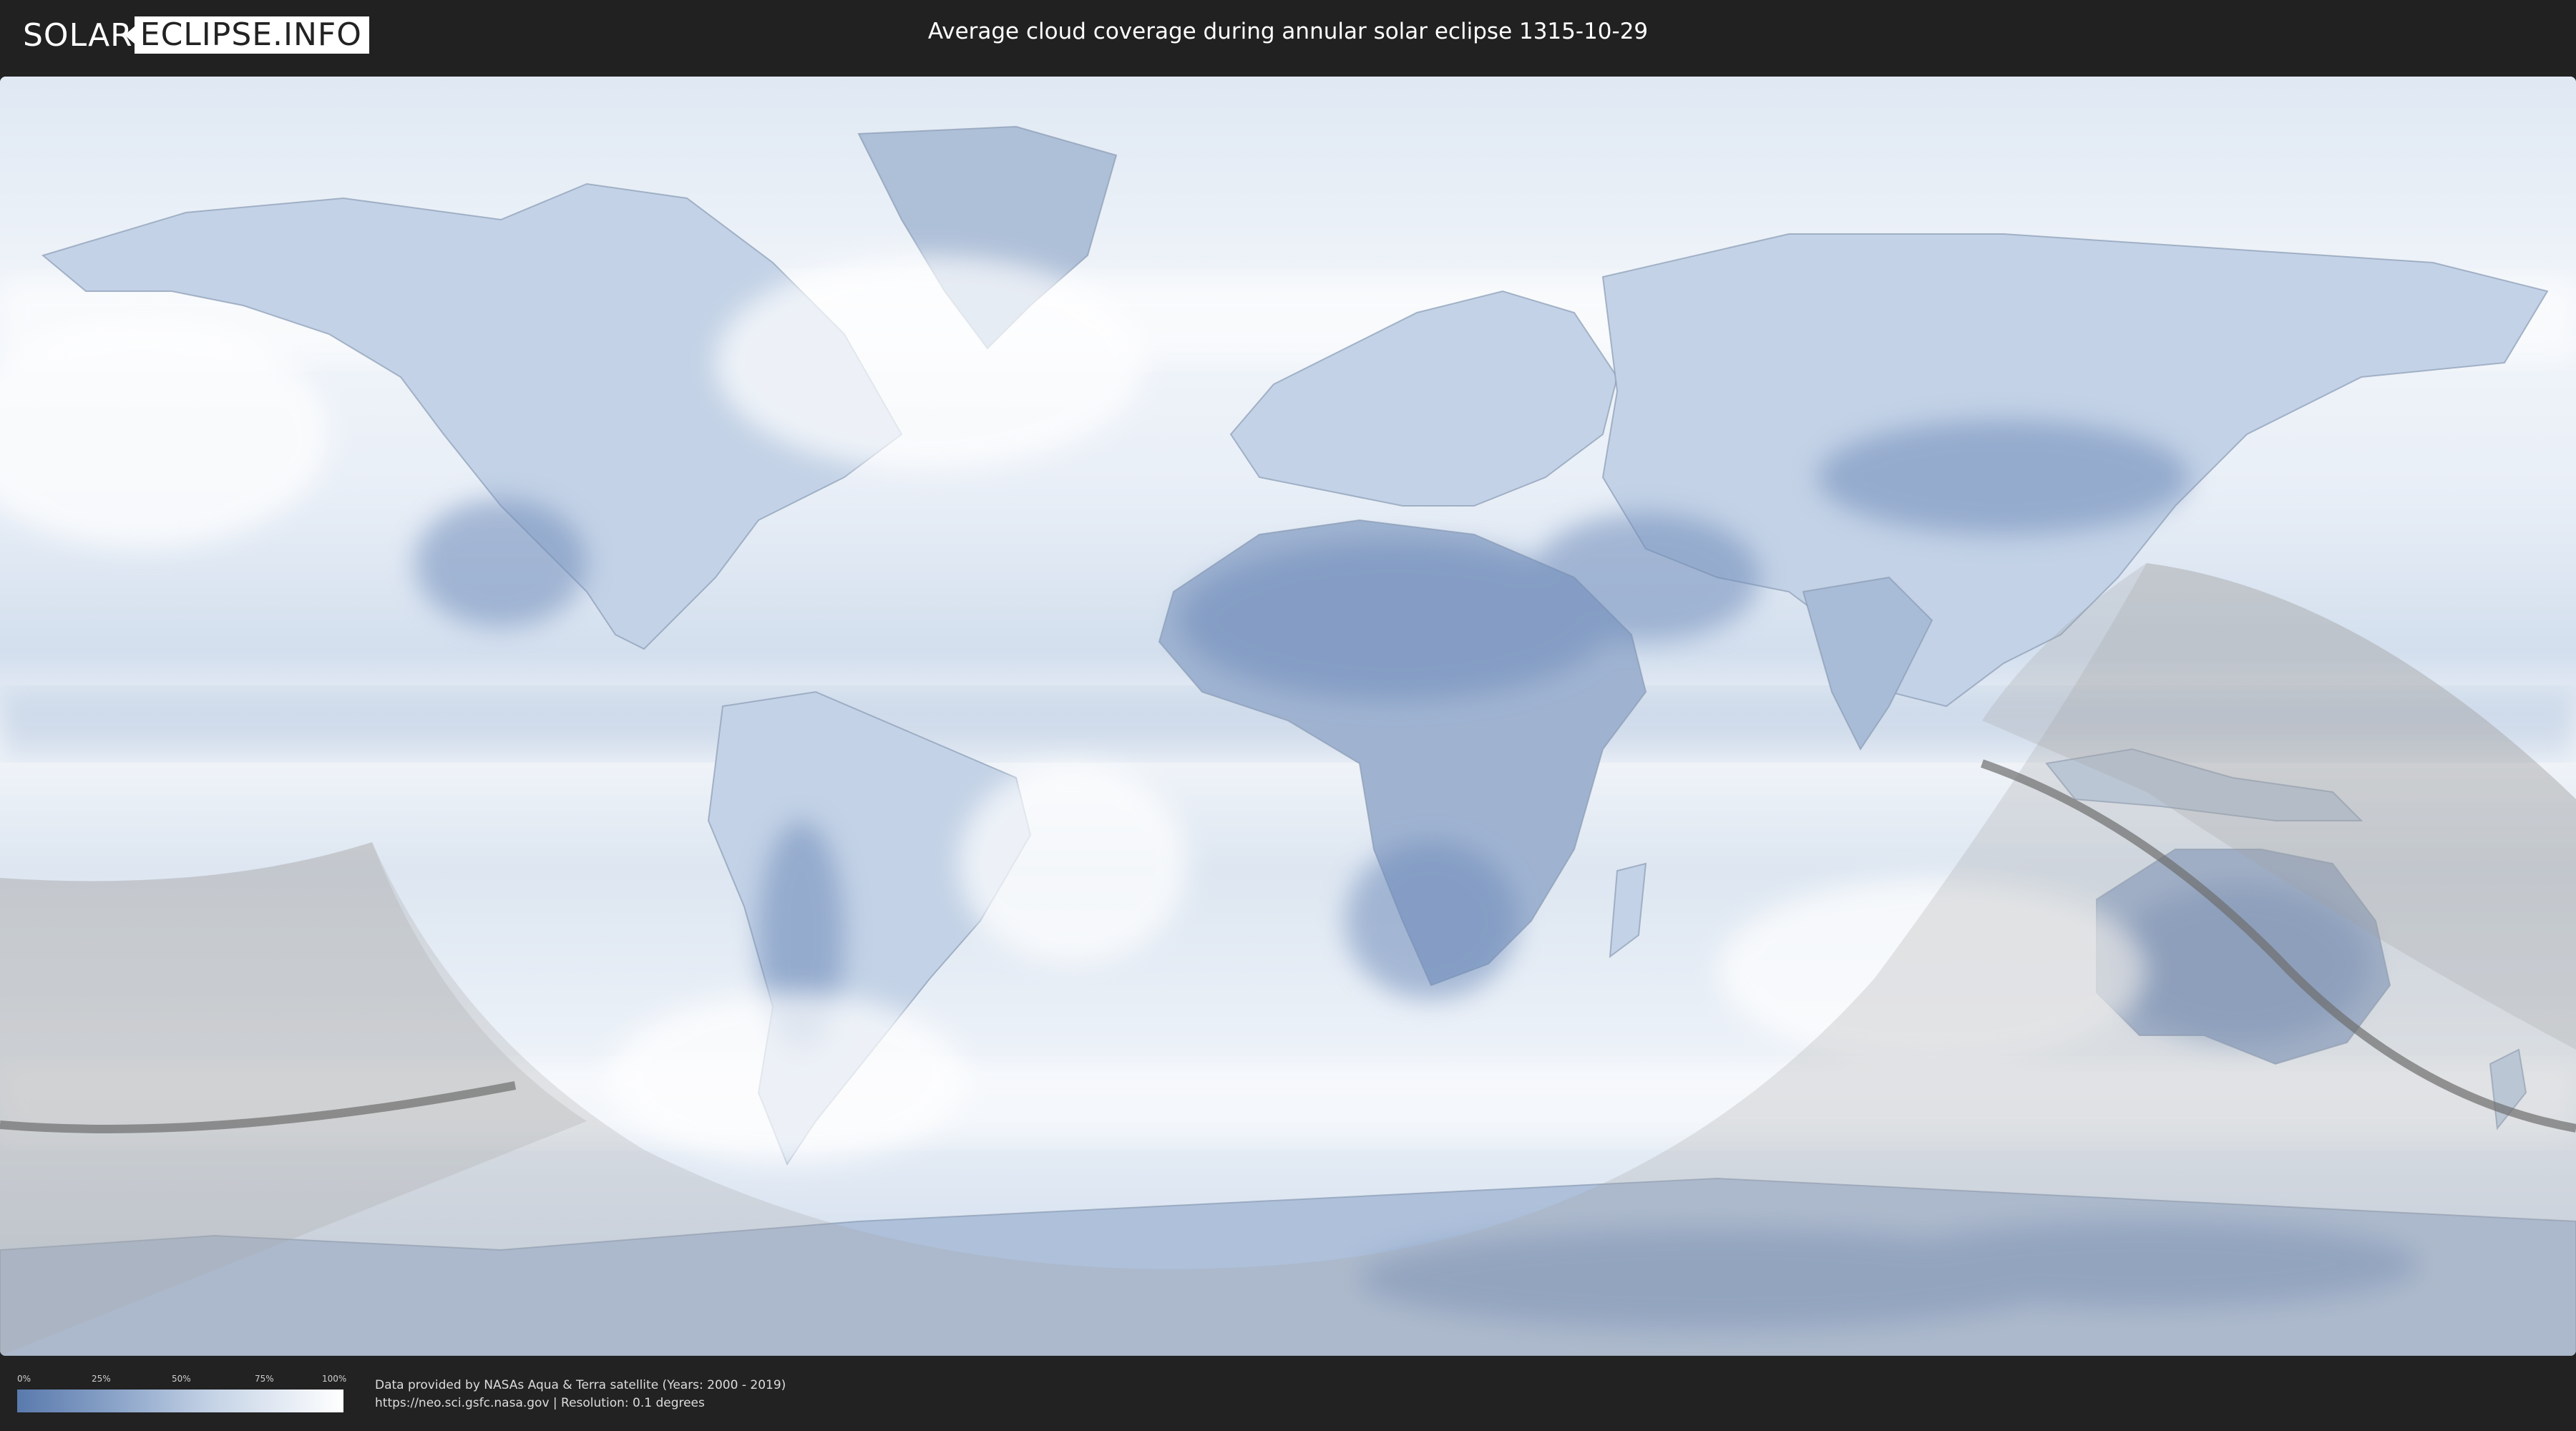  Describe the element at coordinates (24, 1379) in the screenshot. I see `legend-tick-0: 0%` at that location.